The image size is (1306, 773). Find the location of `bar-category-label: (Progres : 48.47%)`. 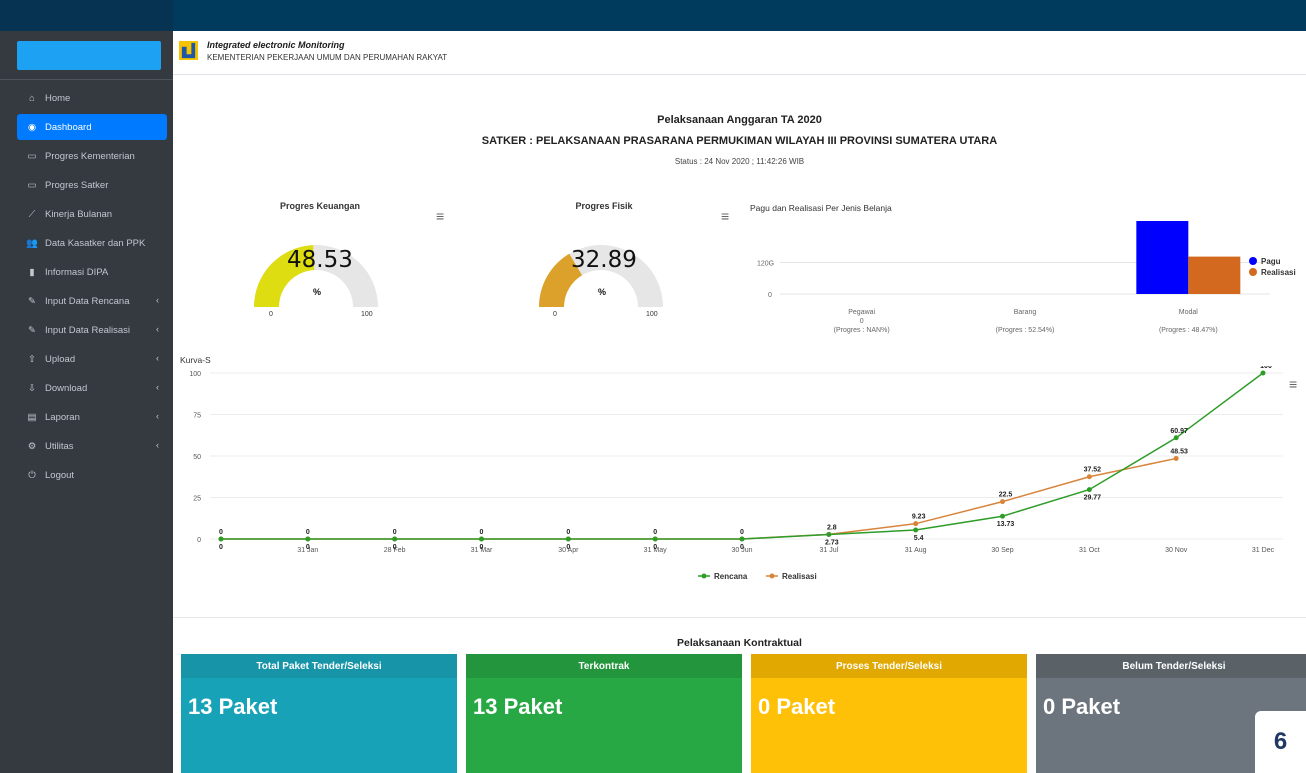

bar-category-label: (Progres : 48.47%) is located at coordinates (1188, 330).